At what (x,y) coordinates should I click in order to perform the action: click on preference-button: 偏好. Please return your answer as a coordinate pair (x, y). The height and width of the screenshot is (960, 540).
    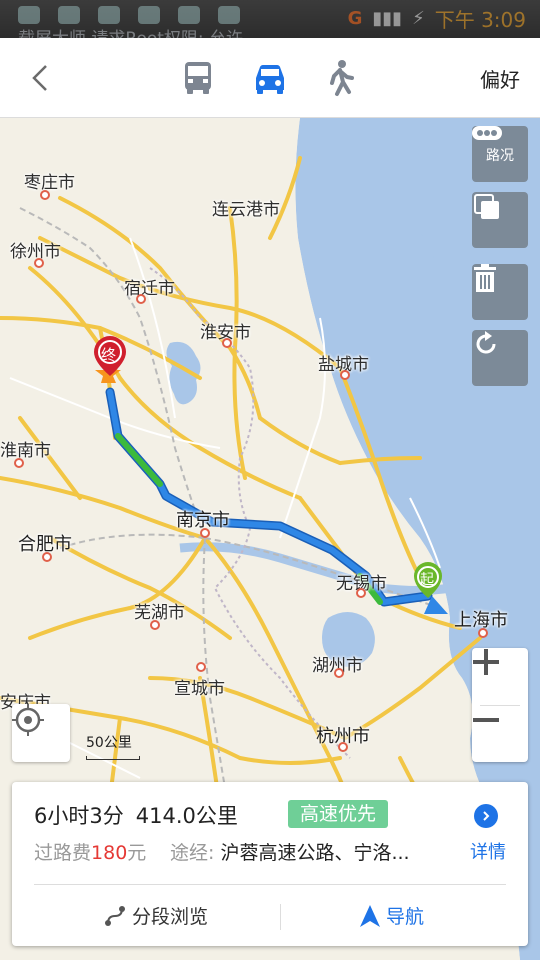
    Looking at the image, I should click on (500, 78).